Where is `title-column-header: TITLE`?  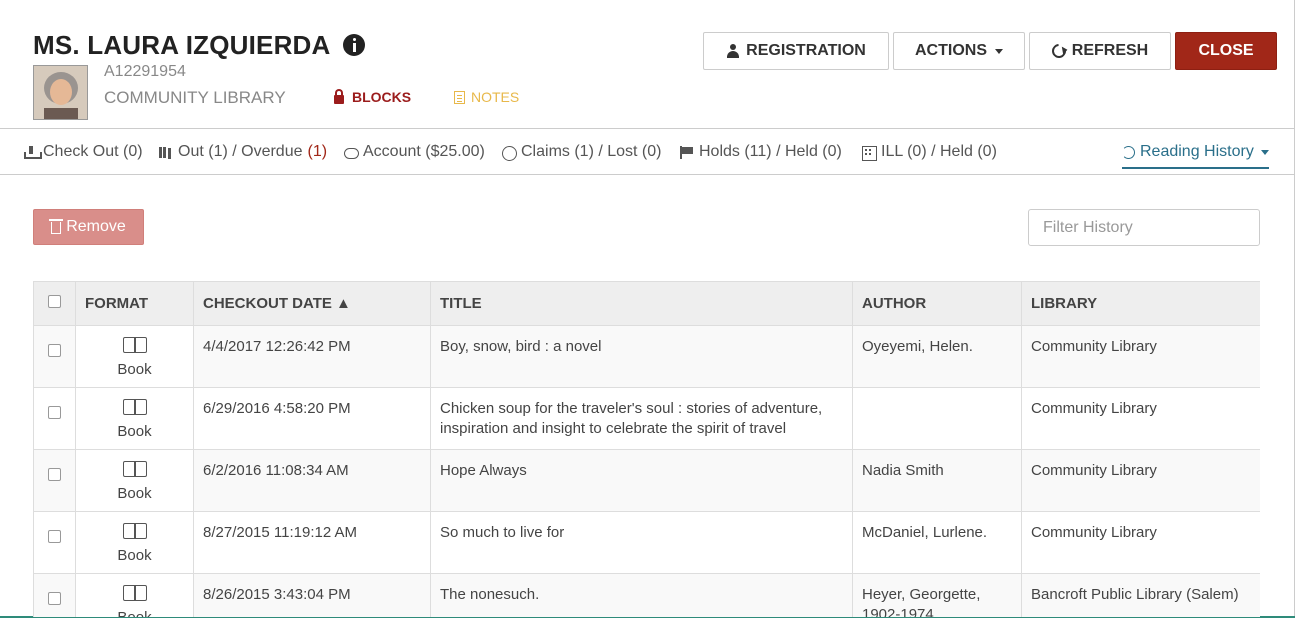
title-column-header: TITLE is located at coordinates (641, 303).